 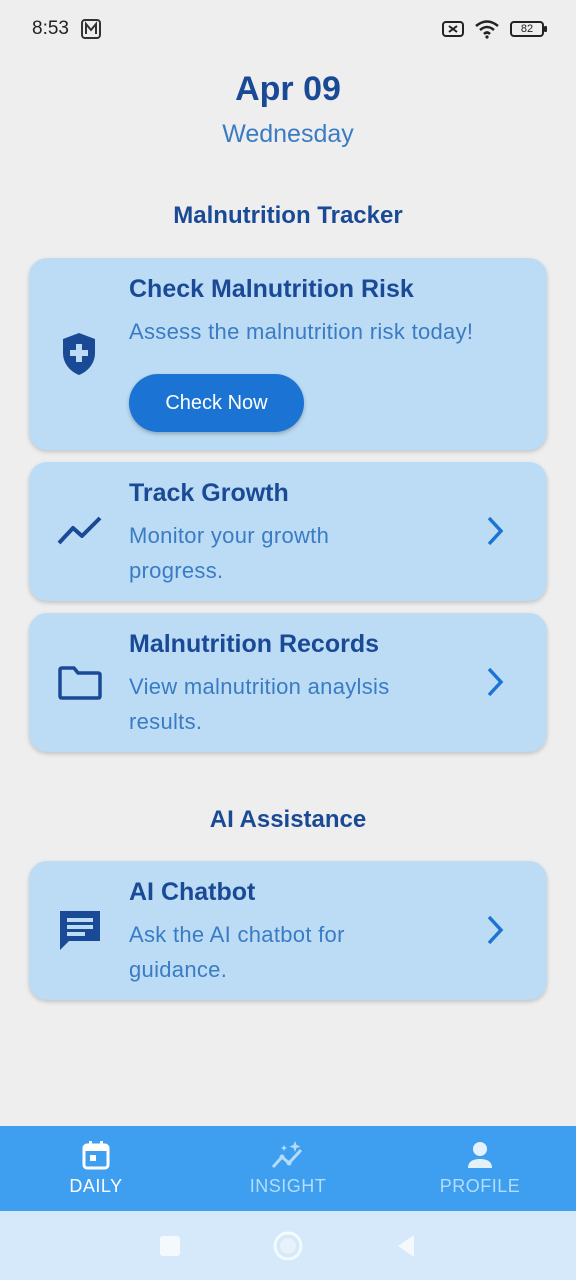 What do you see at coordinates (487, 29) in the screenshot?
I see `wifi-icon` at bounding box center [487, 29].